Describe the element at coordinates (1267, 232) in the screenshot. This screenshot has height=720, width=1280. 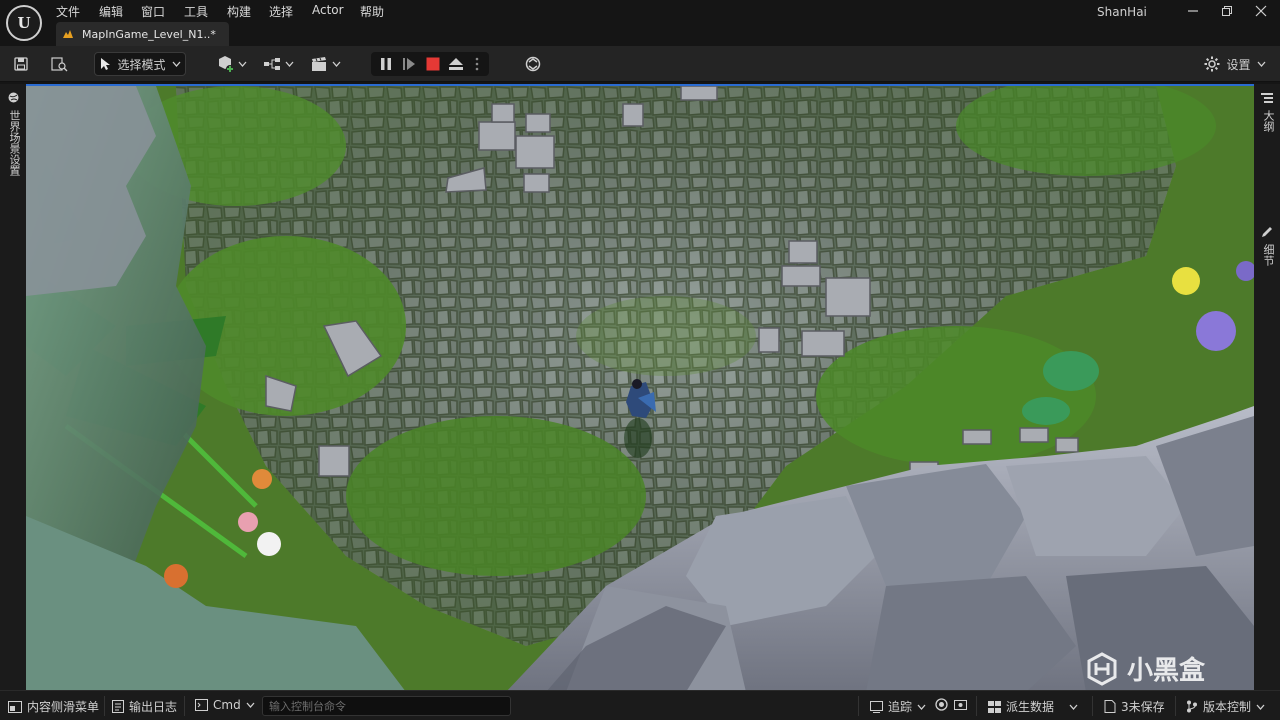
I see `pencil-icon` at that location.